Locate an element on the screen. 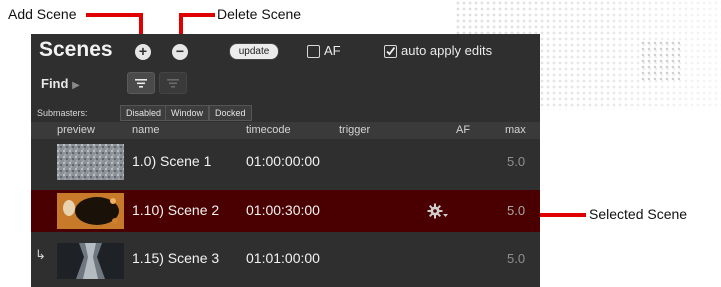  table-row: ↳ 1.15) Scene 3 01:01:00:00 5.0 is located at coordinates (285, 258).